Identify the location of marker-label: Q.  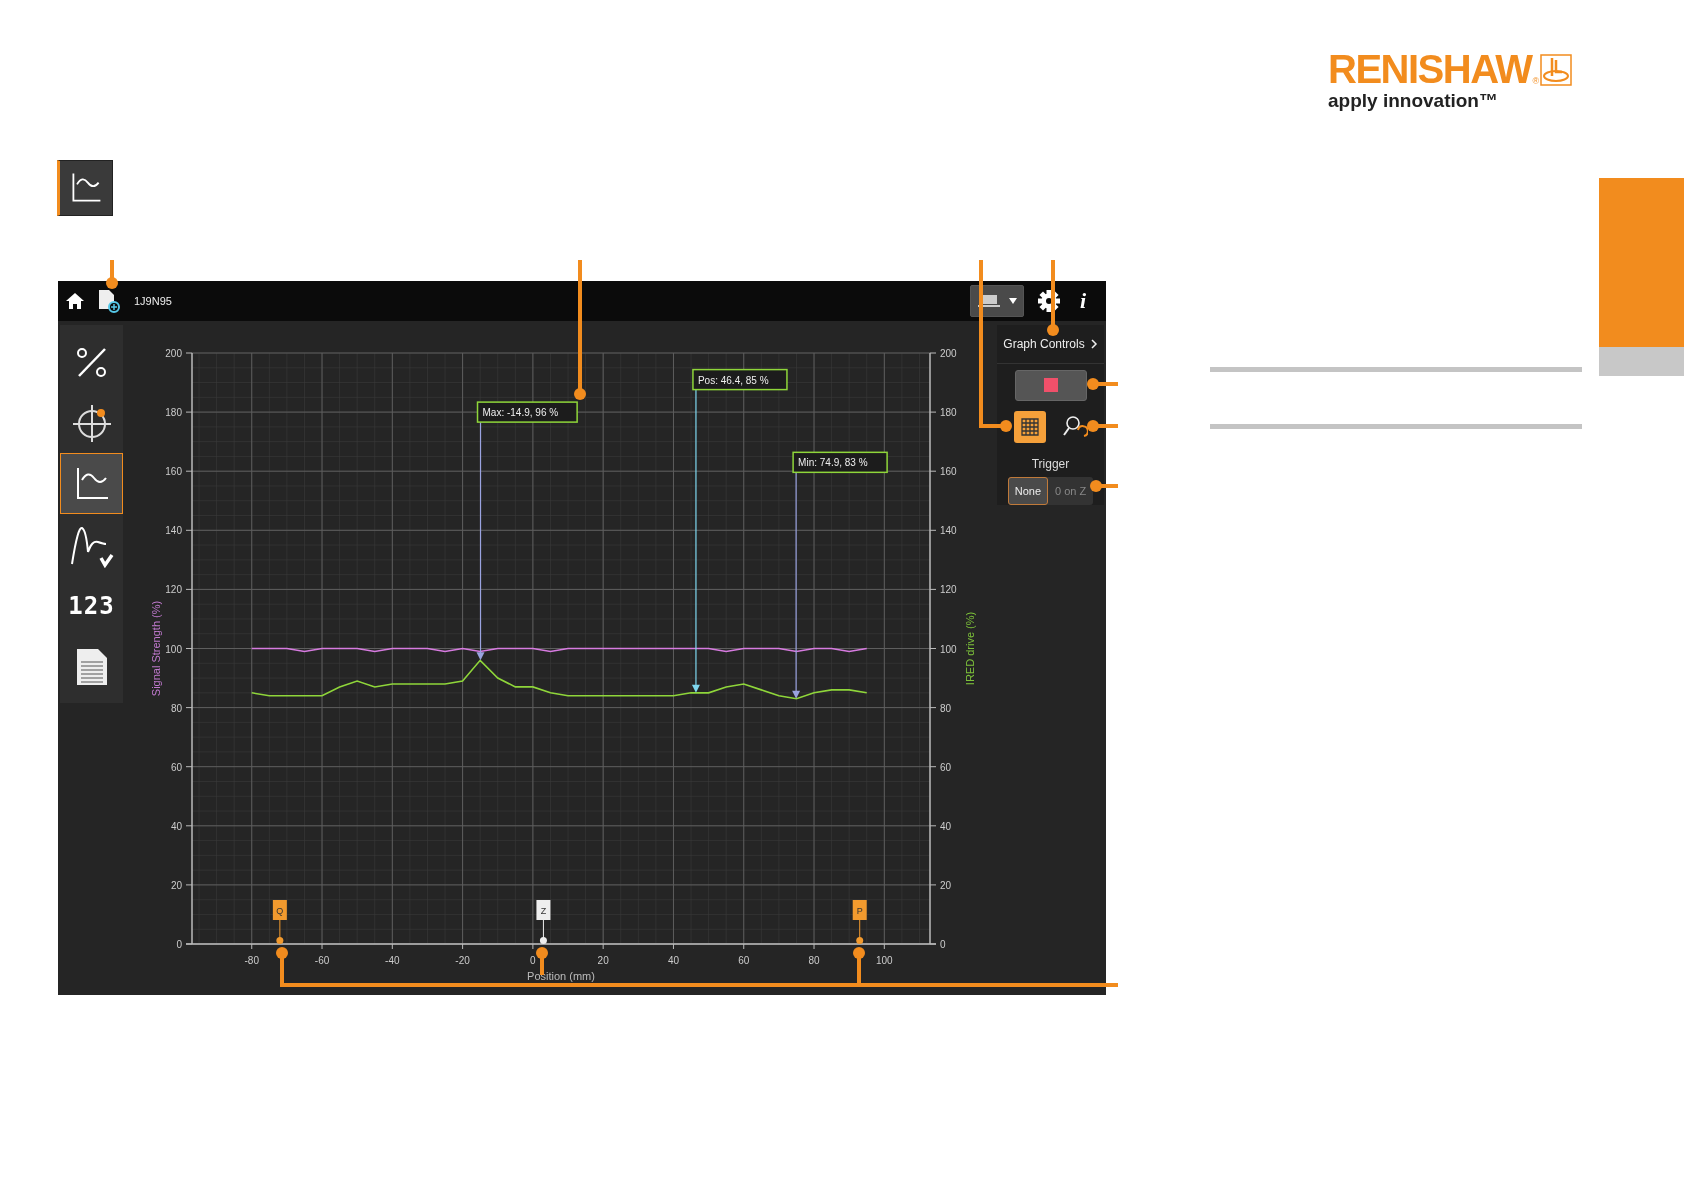
(280, 911).